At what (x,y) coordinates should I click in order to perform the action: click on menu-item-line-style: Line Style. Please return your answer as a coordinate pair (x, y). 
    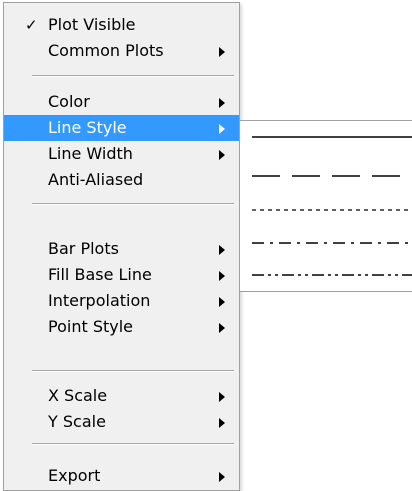
    Looking at the image, I should click on (121, 128).